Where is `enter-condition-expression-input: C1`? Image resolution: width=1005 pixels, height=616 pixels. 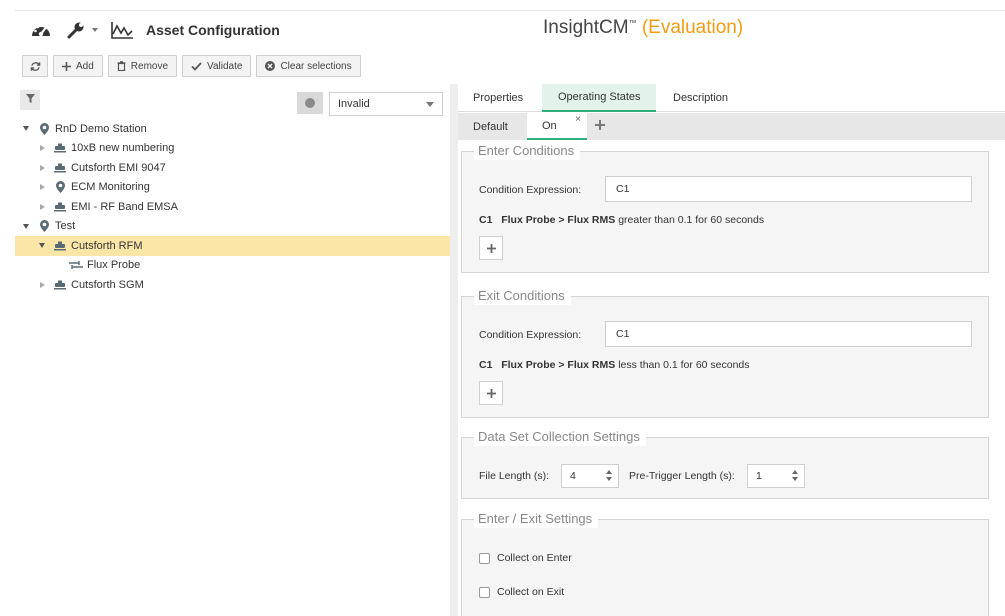
enter-condition-expression-input: C1 is located at coordinates (788, 189).